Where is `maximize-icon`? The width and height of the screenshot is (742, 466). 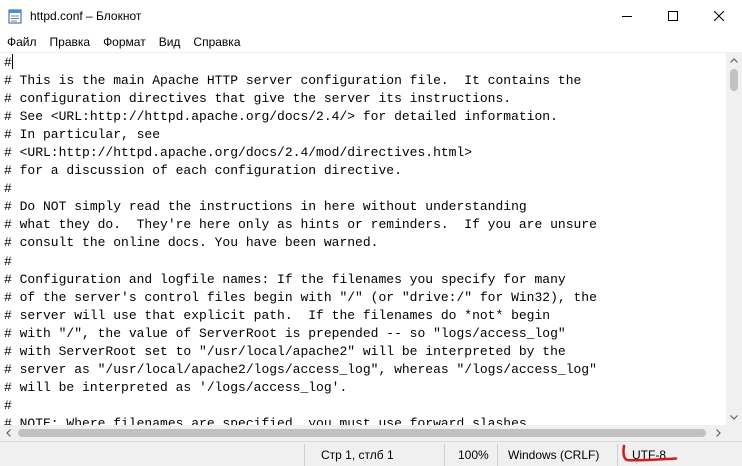 maximize-icon is located at coordinates (673, 16).